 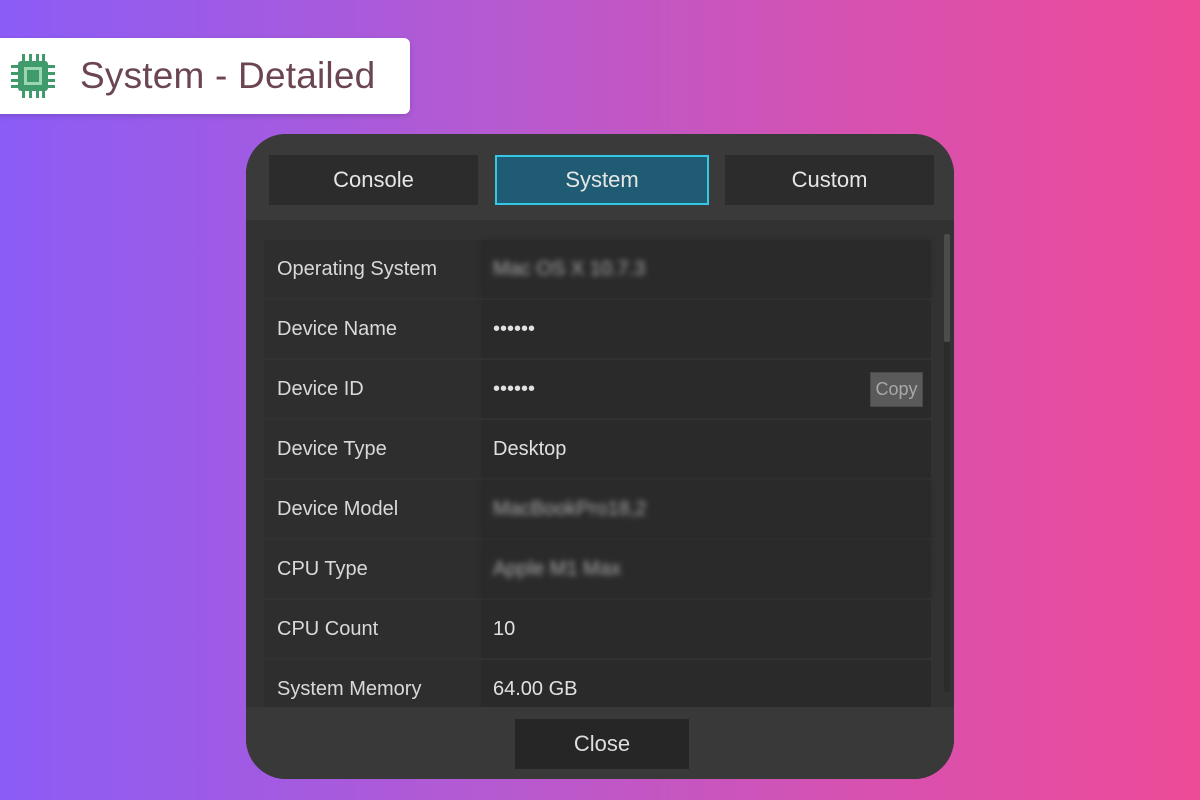 I want to click on footer-bar: Close, so click(x=600, y=743).